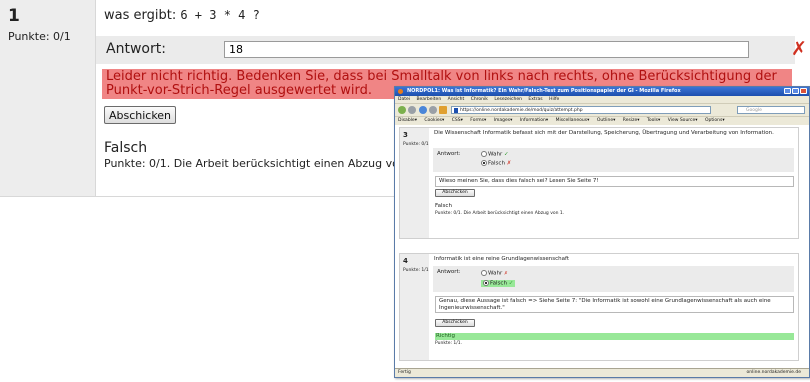 Image resolution: width=810 pixels, height=382 pixels. I want to click on home-icon, so click(443, 110).